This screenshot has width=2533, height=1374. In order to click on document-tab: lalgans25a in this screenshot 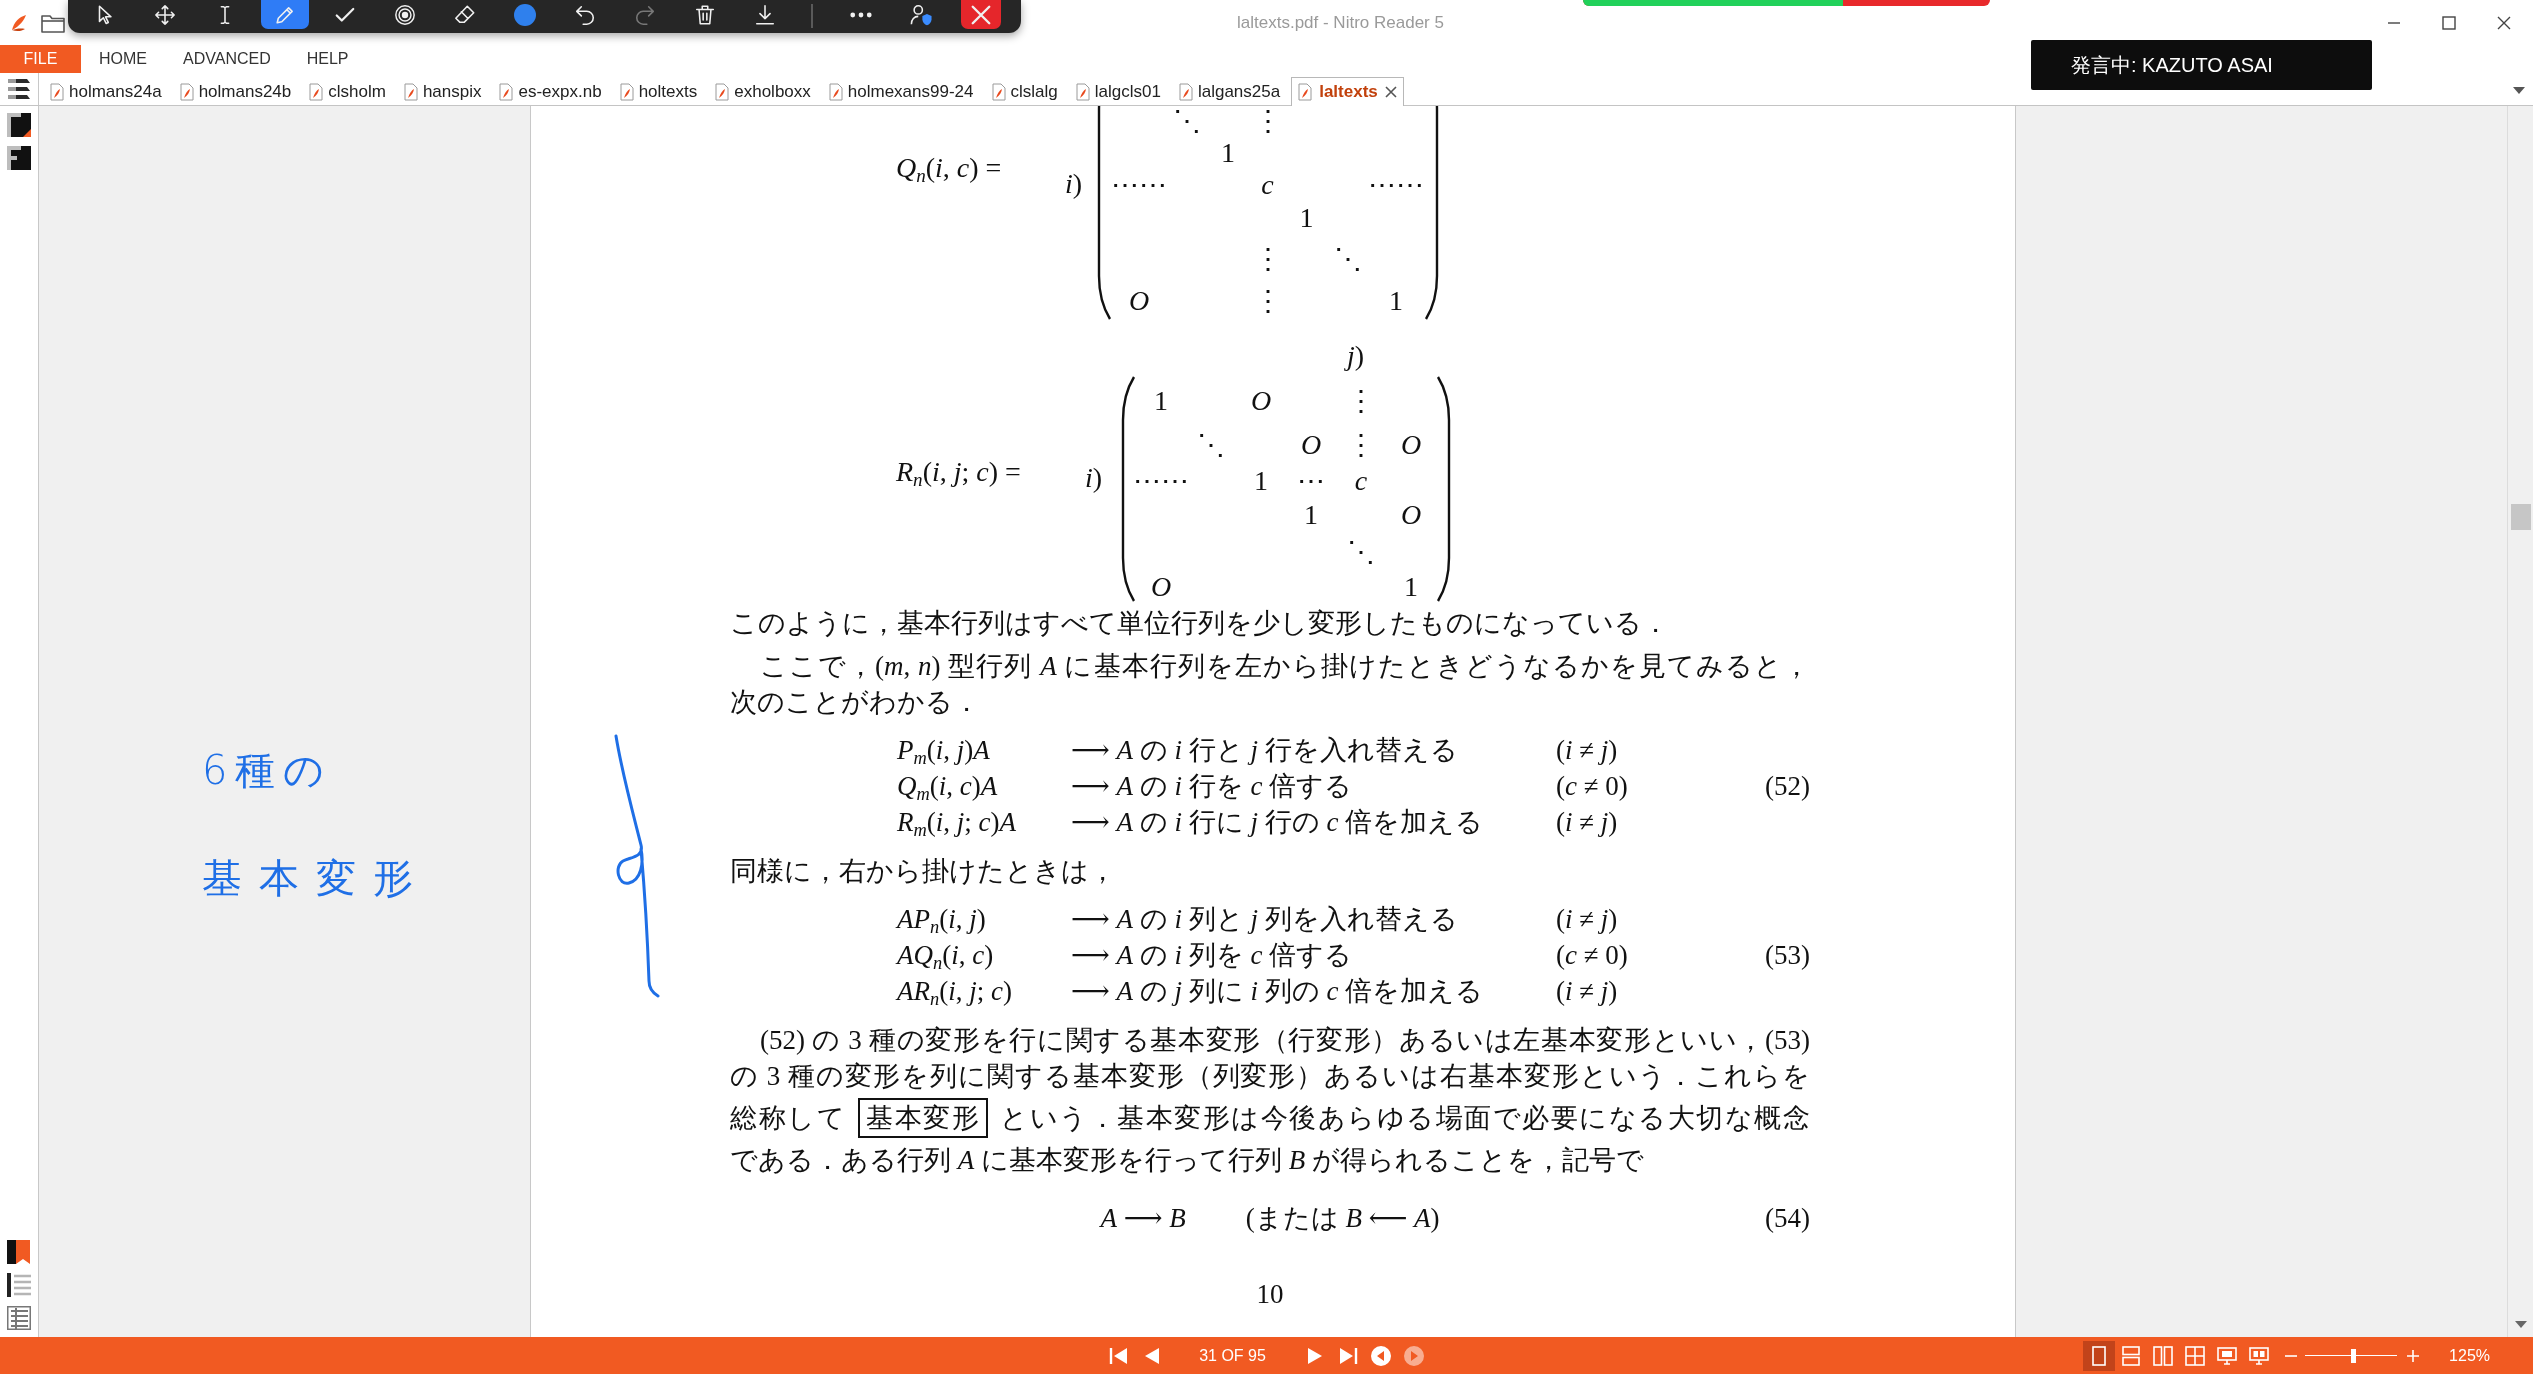, I will do `click(1229, 91)`.